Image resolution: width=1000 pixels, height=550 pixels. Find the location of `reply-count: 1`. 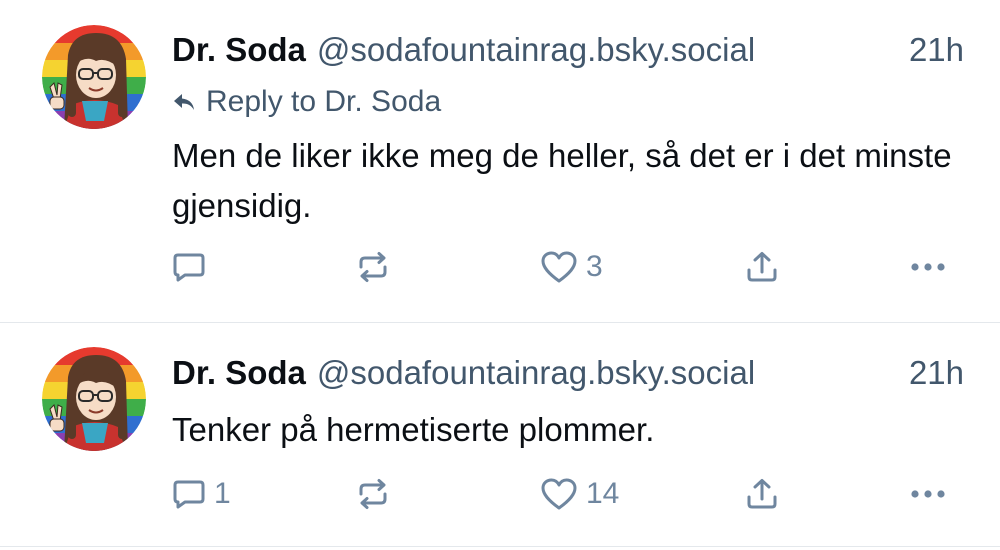

reply-count: 1 is located at coordinates (222, 493).